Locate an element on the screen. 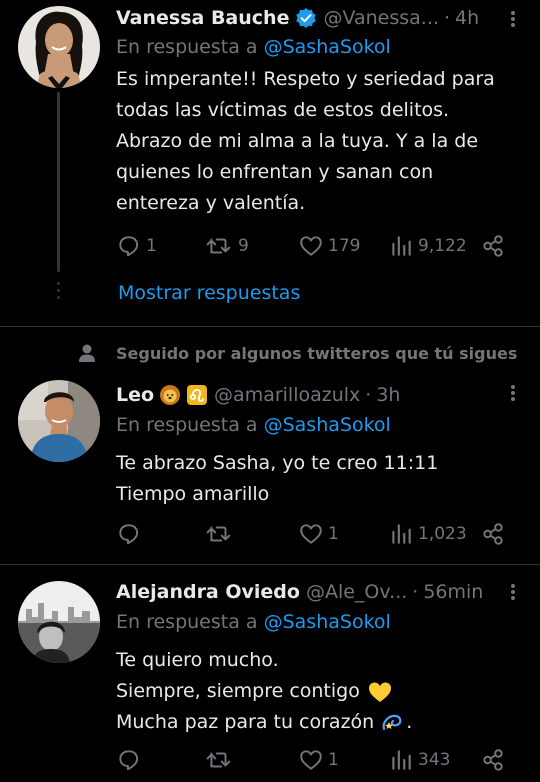 This screenshot has height=782, width=540. person-icon is located at coordinates (87, 353).